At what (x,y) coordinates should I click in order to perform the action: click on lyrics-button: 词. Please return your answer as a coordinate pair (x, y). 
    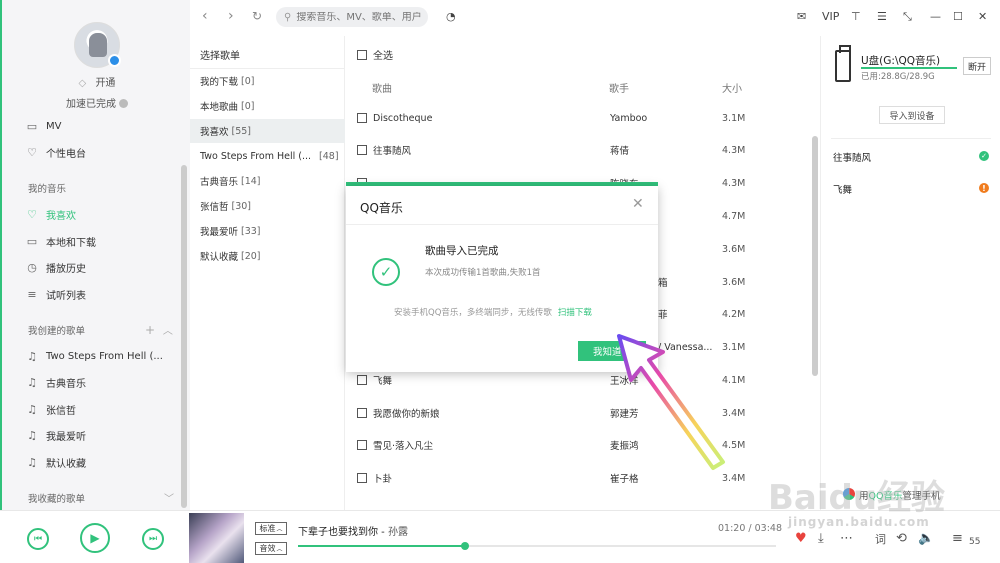
    Looking at the image, I should click on (880, 539).